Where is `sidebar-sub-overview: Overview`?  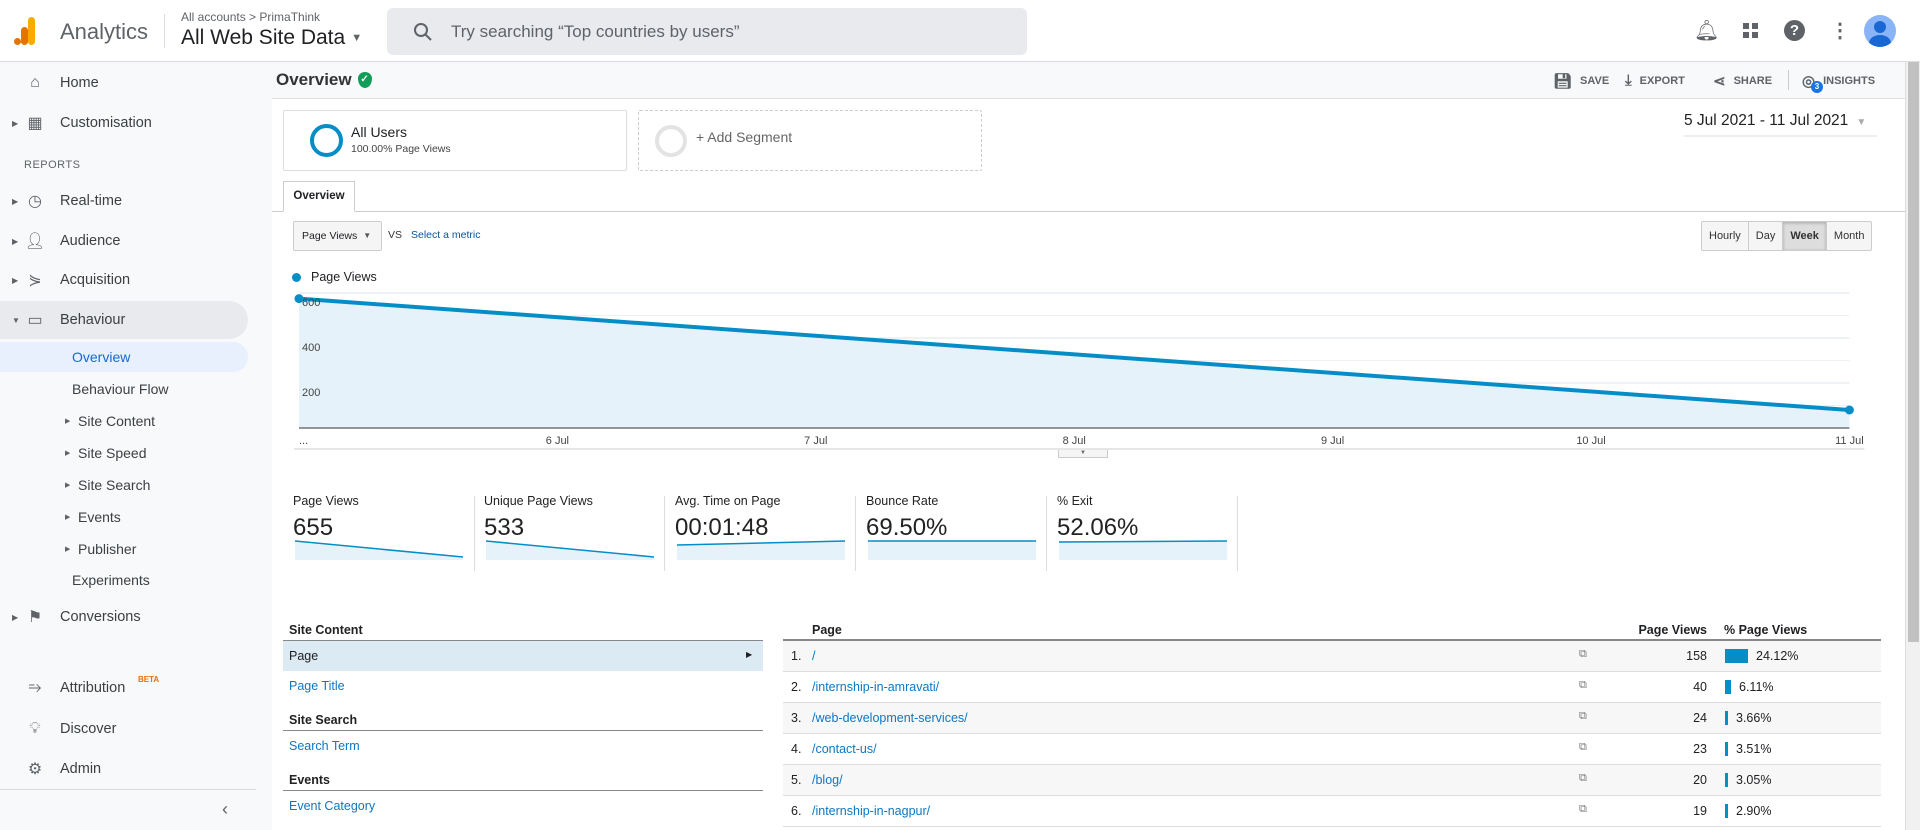 sidebar-sub-overview: Overview is located at coordinates (124, 357).